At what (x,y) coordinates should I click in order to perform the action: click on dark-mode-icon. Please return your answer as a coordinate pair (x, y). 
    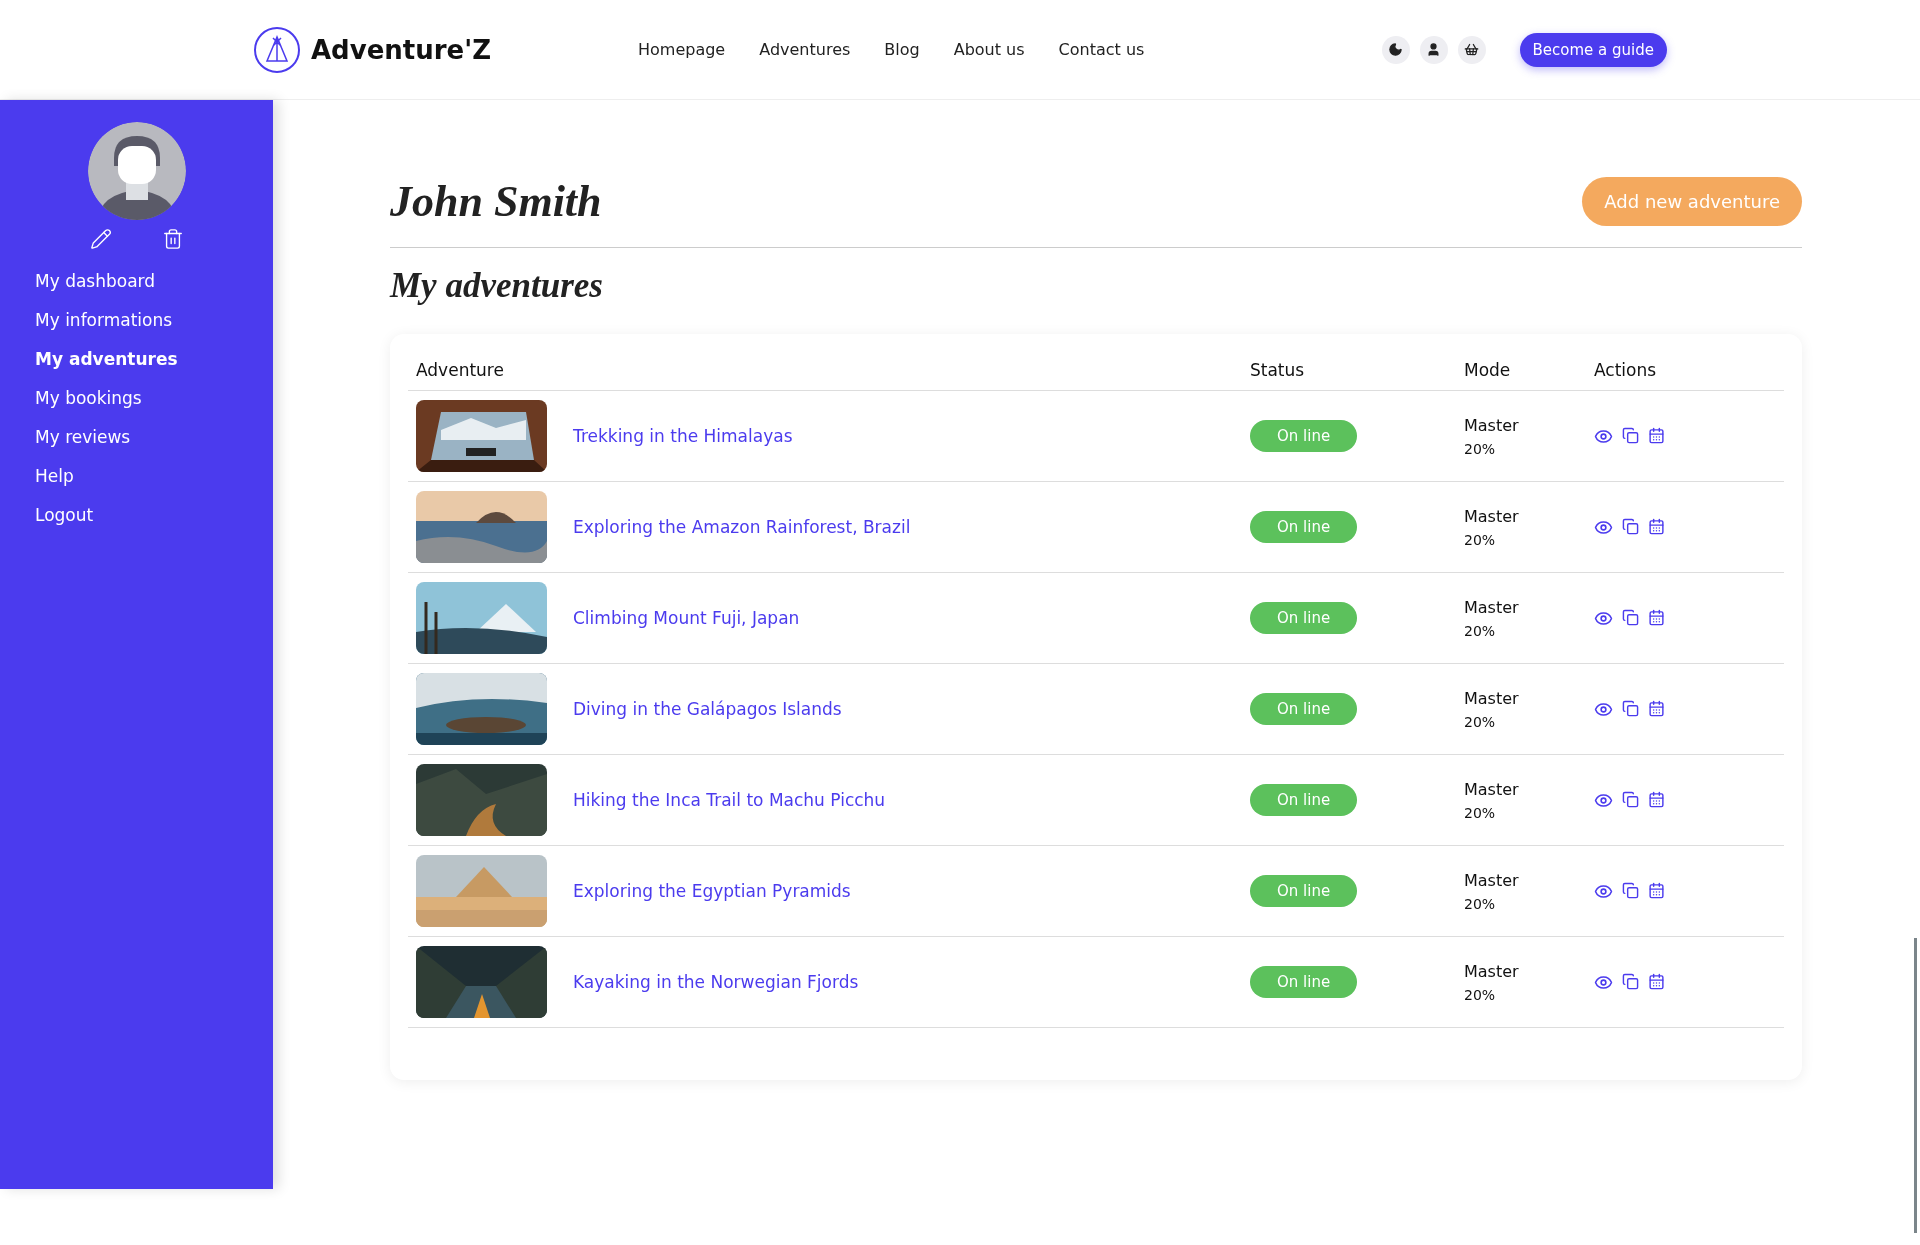
    Looking at the image, I should click on (1395, 49).